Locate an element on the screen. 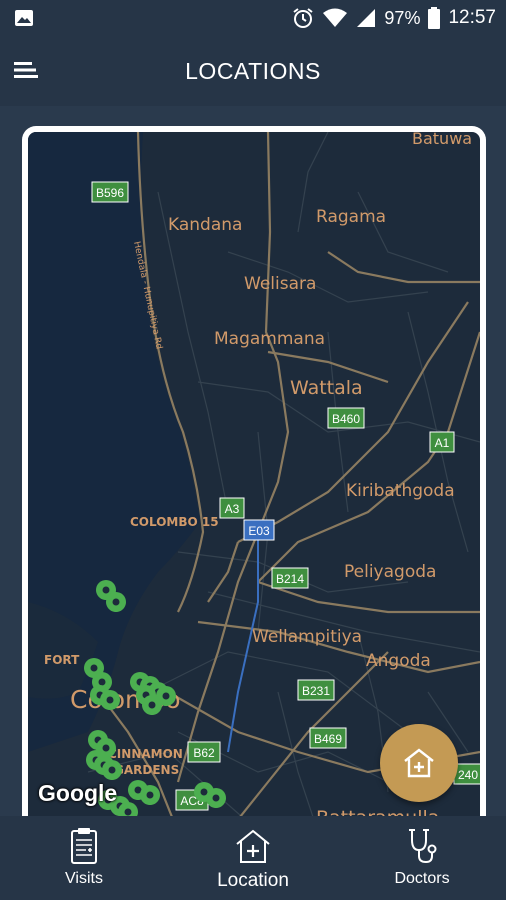 The image size is (506, 900). map-label-colombo15: COLOMBO 15 is located at coordinates (174, 522).